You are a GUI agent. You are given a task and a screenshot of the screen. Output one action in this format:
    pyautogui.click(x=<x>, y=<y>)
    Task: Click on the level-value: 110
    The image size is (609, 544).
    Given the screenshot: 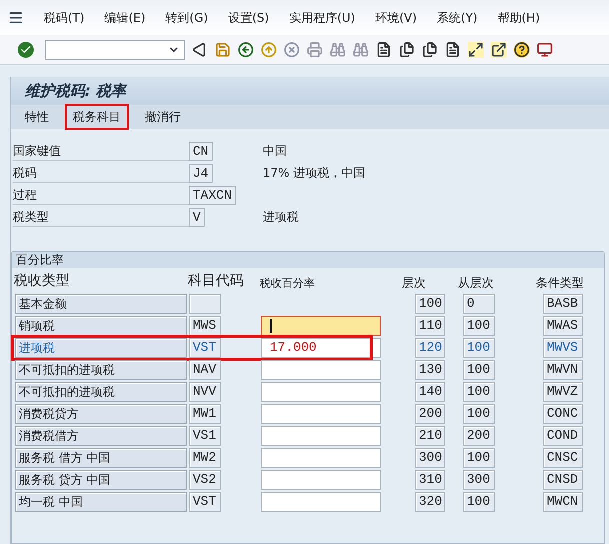 What is the action you would take?
    pyautogui.click(x=430, y=326)
    